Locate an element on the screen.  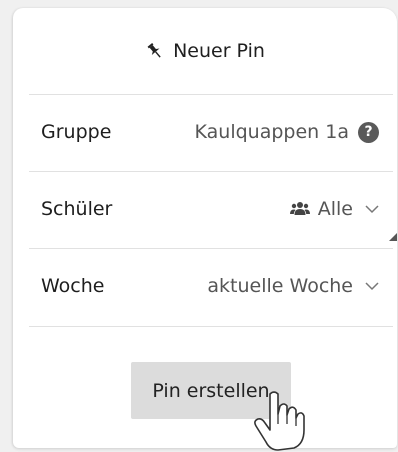
group-value: Kaulquappen 1a ? is located at coordinates (287, 132).